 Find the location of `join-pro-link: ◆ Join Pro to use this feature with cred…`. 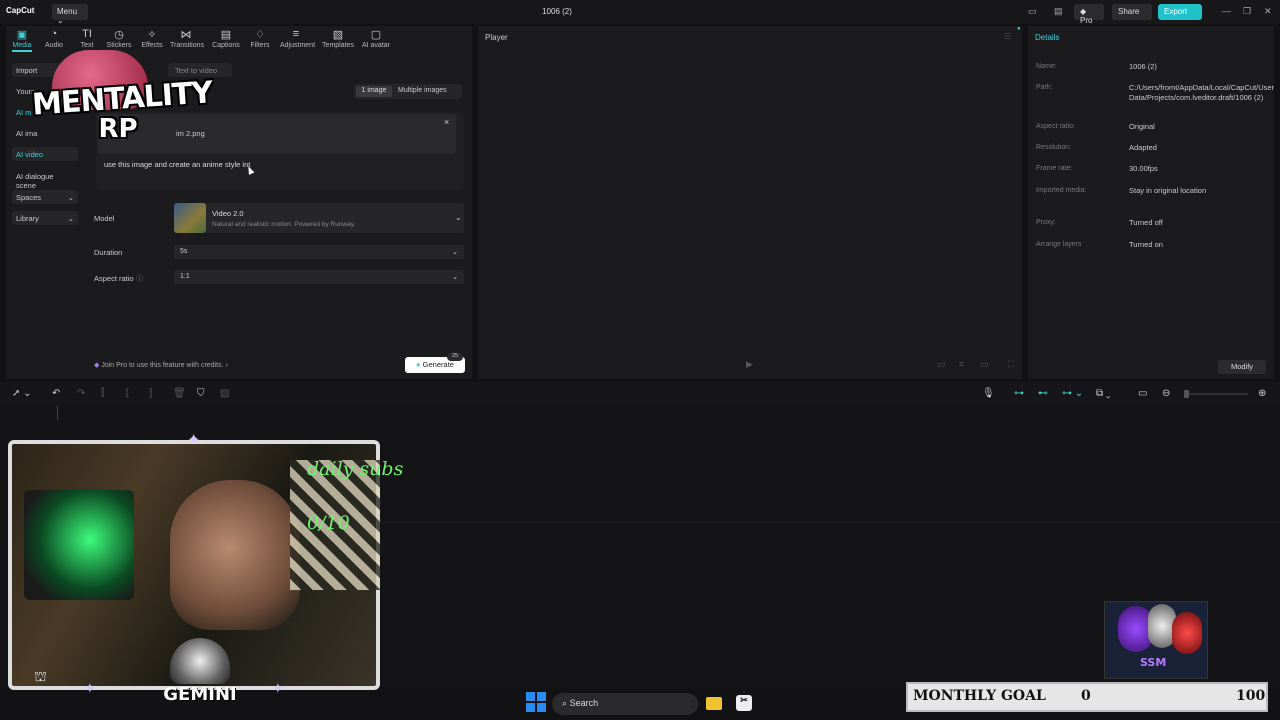

join-pro-link: ◆ Join Pro to use this feature with cred… is located at coordinates (161, 365).